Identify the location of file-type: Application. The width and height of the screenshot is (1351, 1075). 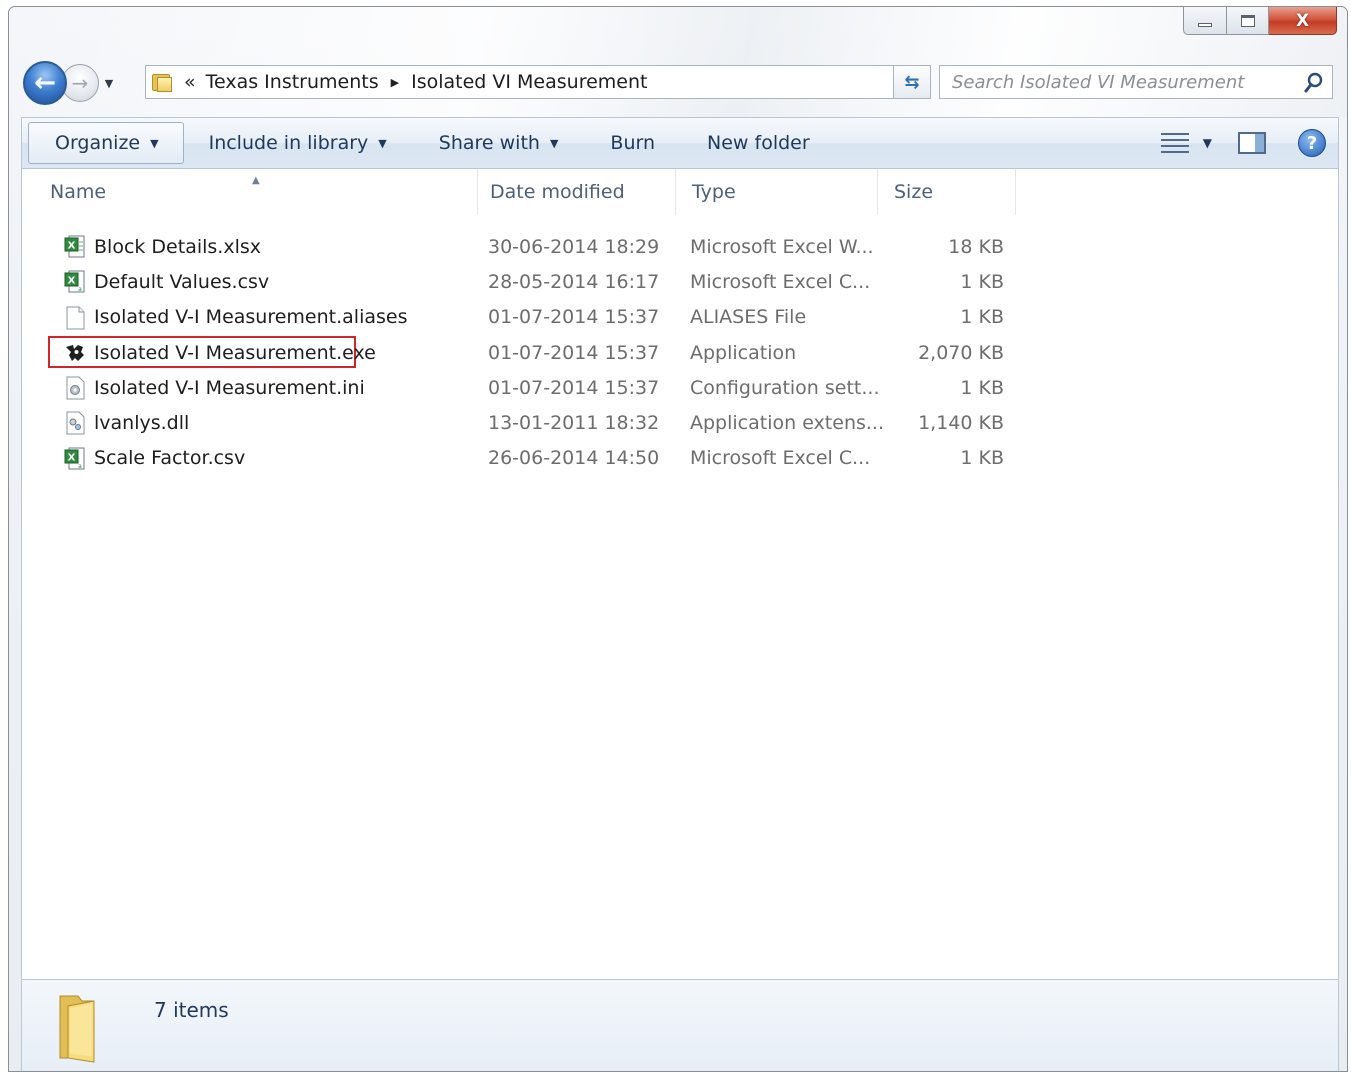
(743, 352).